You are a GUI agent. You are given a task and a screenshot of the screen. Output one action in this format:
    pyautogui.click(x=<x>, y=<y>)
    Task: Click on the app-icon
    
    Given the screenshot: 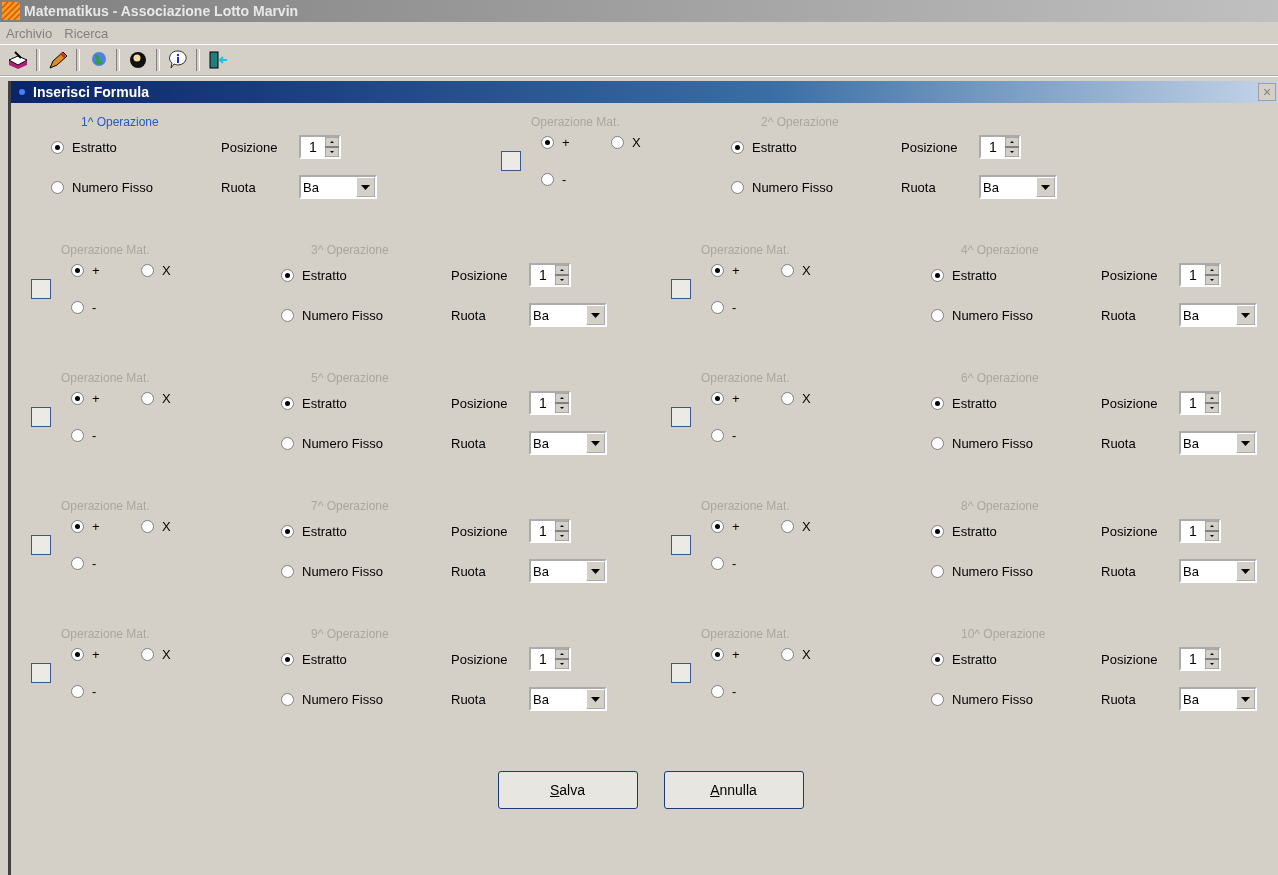 What is the action you would take?
    pyautogui.click(x=11, y=11)
    